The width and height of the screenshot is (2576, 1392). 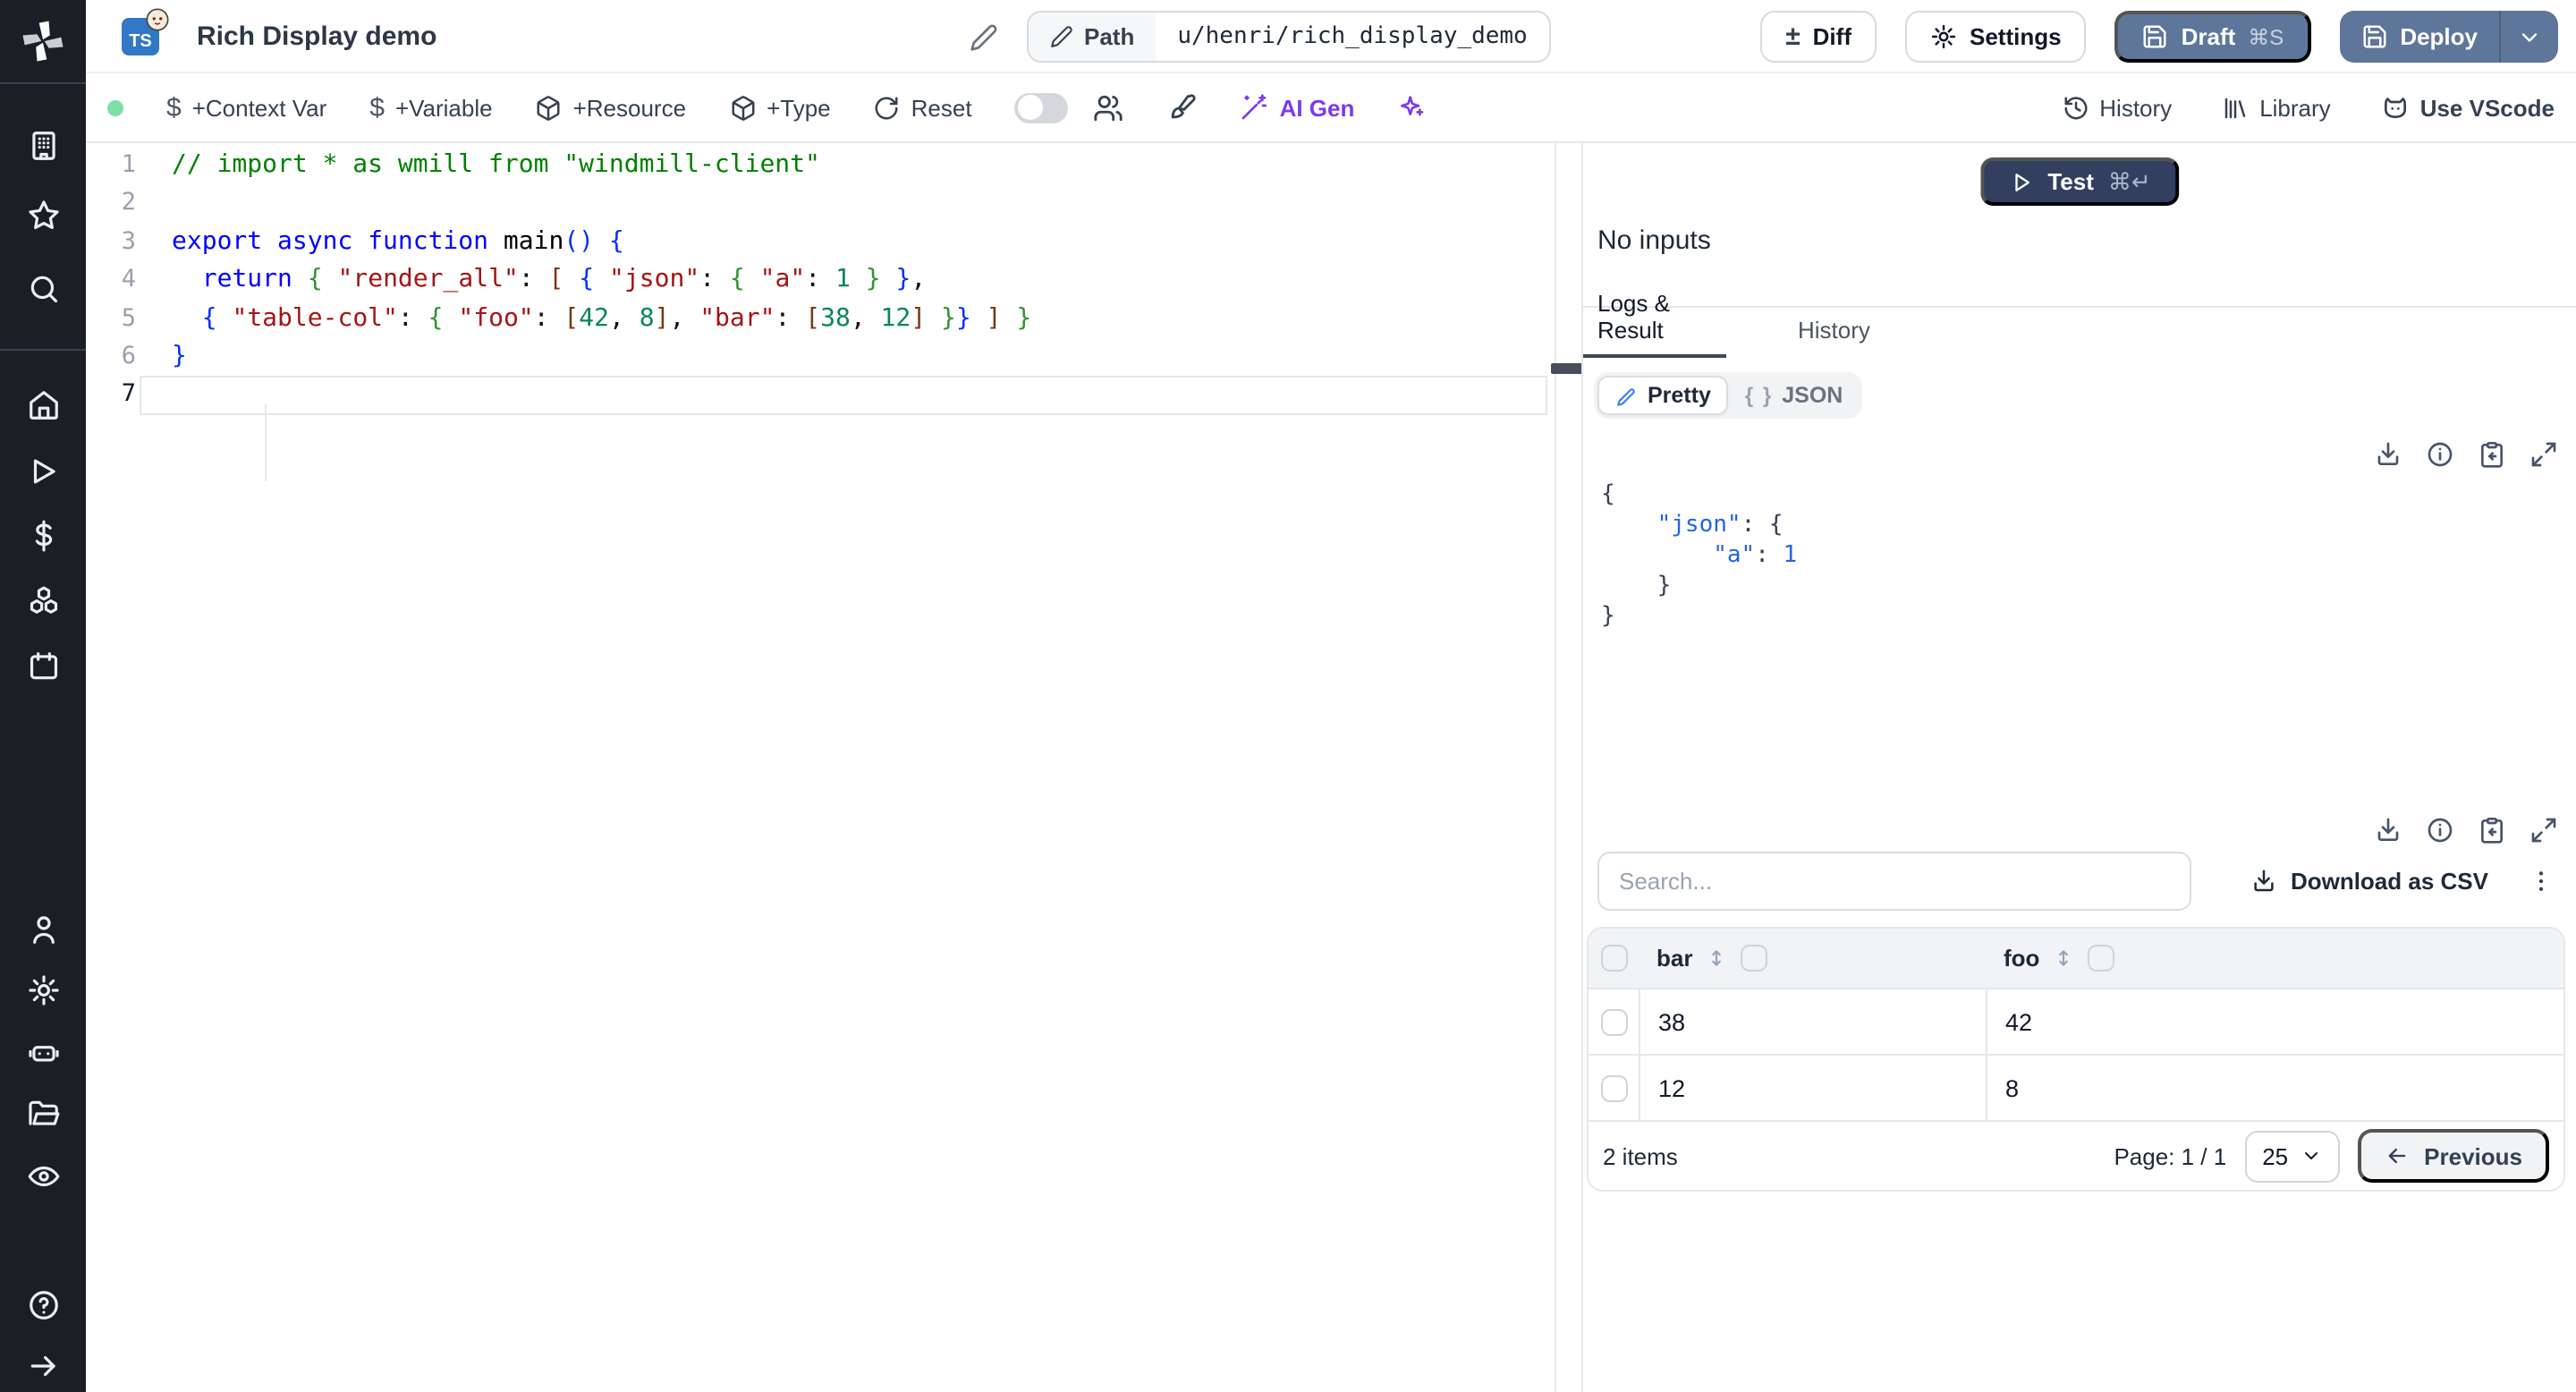 I want to click on code-line: 2, so click(x=820, y=204).